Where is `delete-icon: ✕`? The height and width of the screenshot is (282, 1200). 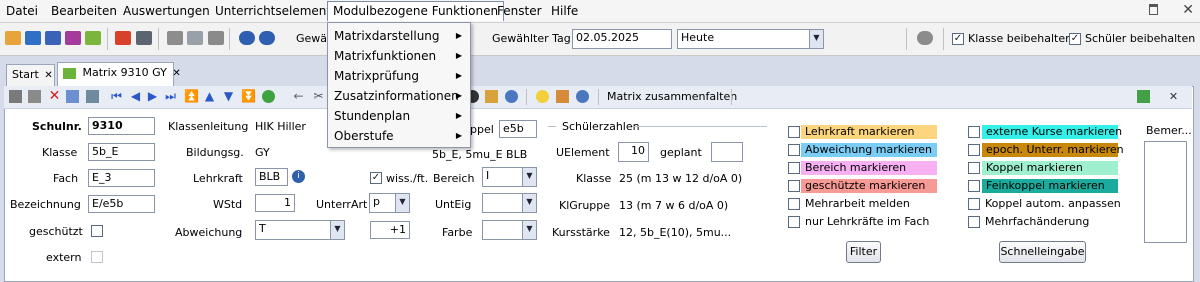
delete-icon: ✕ is located at coordinates (54, 96).